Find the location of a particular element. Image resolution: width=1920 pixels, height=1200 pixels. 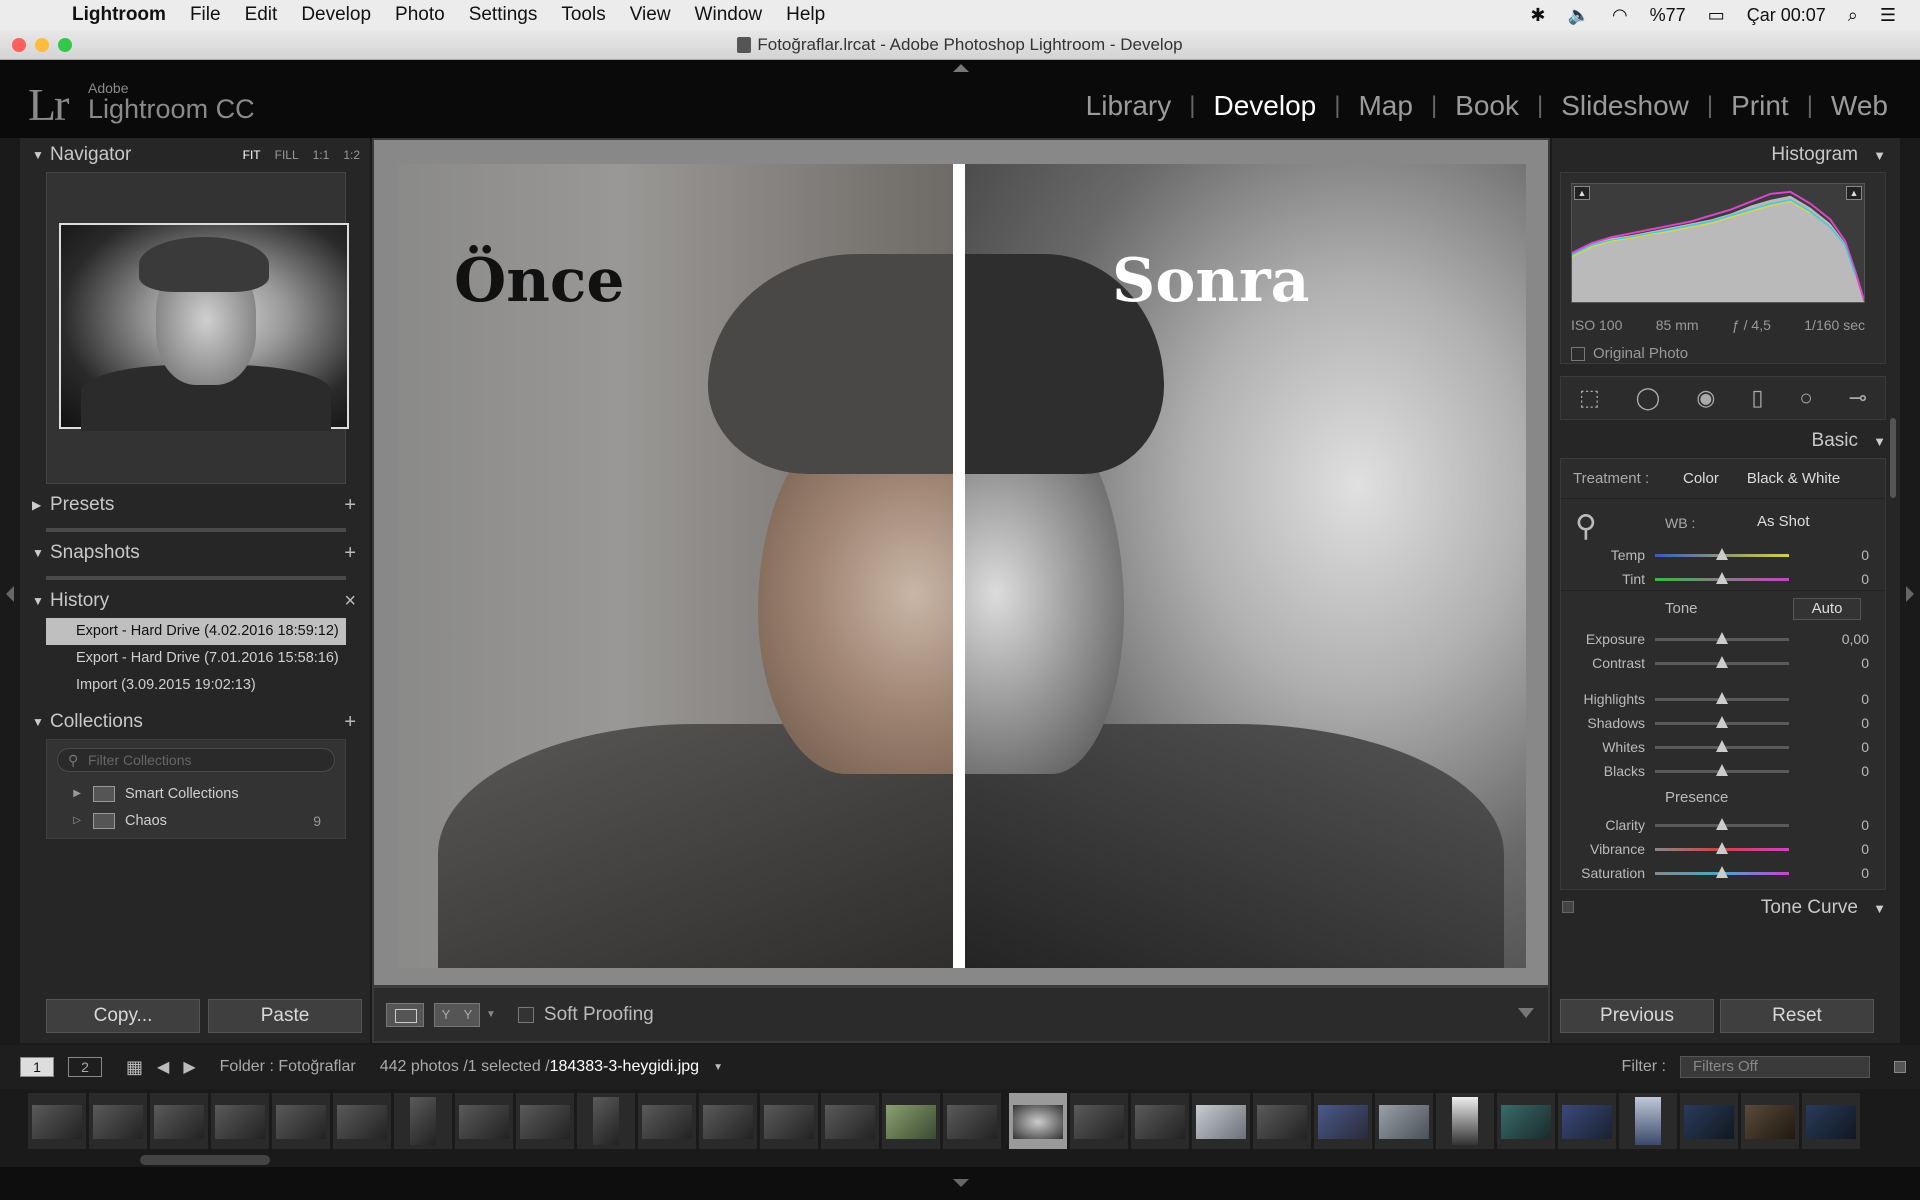

slider-exposure: Exposure 0,00 is located at coordinates (1723, 639).